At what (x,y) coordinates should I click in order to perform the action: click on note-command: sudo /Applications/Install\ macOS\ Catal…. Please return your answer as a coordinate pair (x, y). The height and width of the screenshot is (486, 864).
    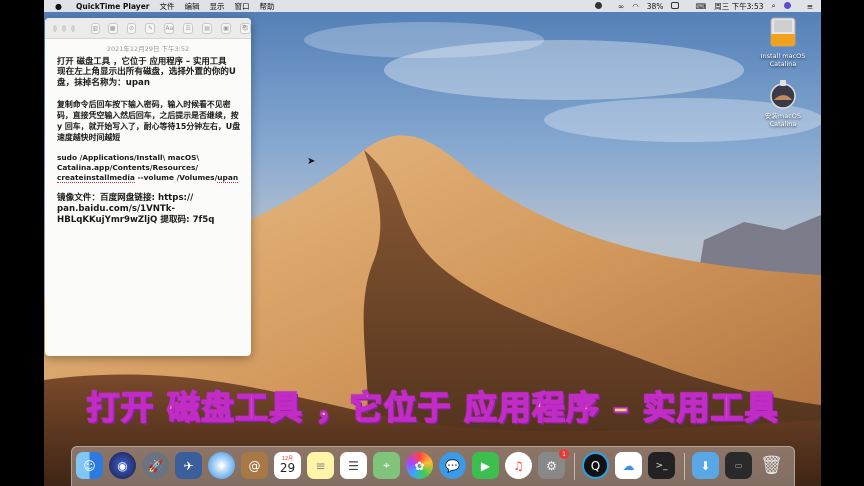
    Looking at the image, I should click on (150, 168).